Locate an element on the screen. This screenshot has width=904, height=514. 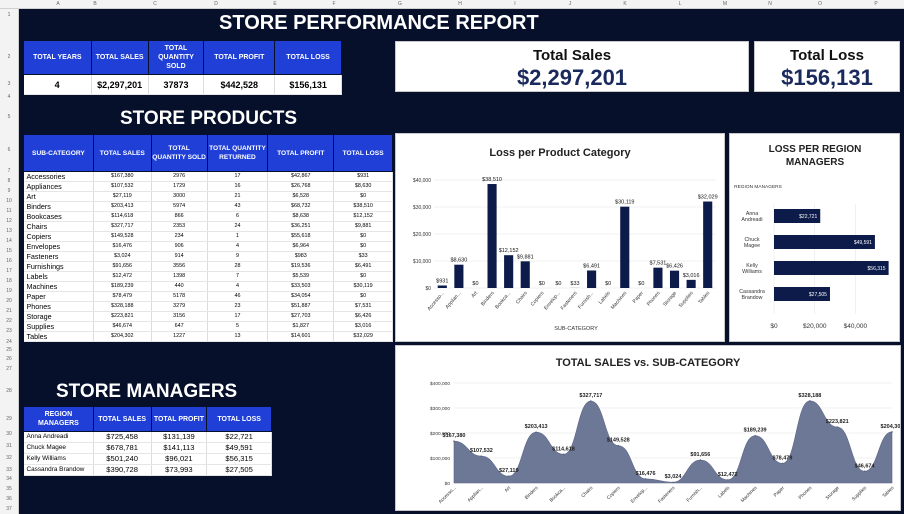
row-header-label: 29 is located at coordinates (9, 419).